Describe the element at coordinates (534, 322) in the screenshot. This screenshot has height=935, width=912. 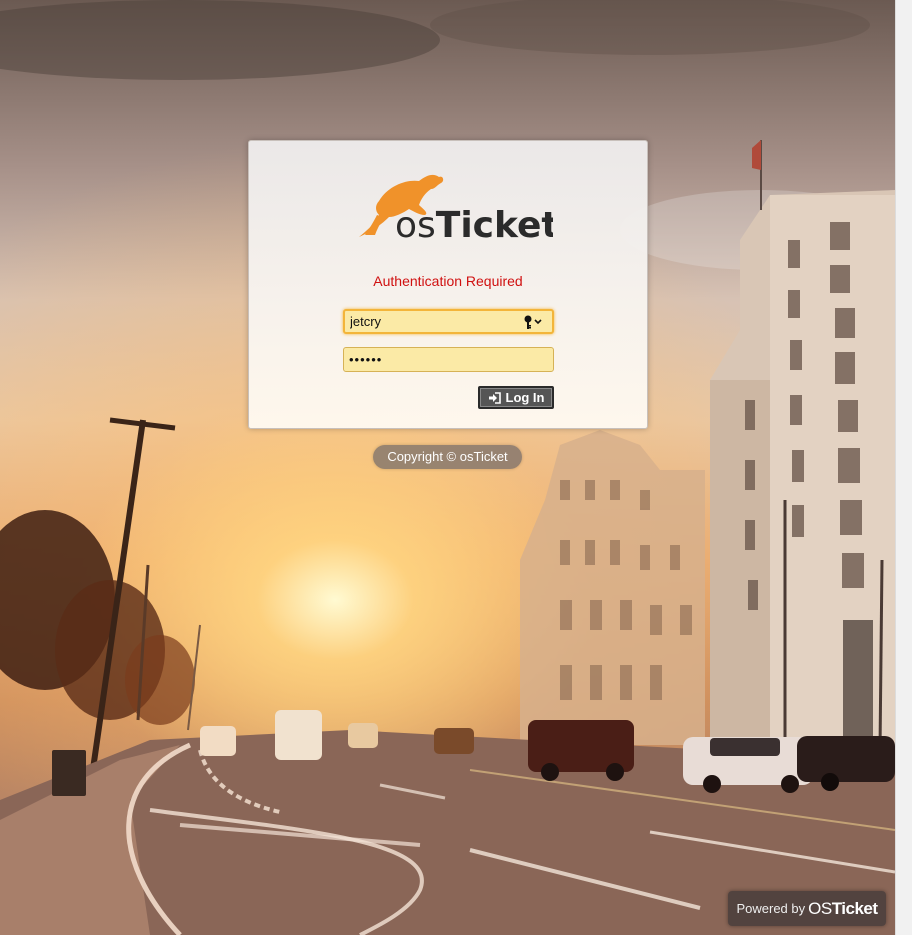
I see `password-manager-key-icon` at that location.